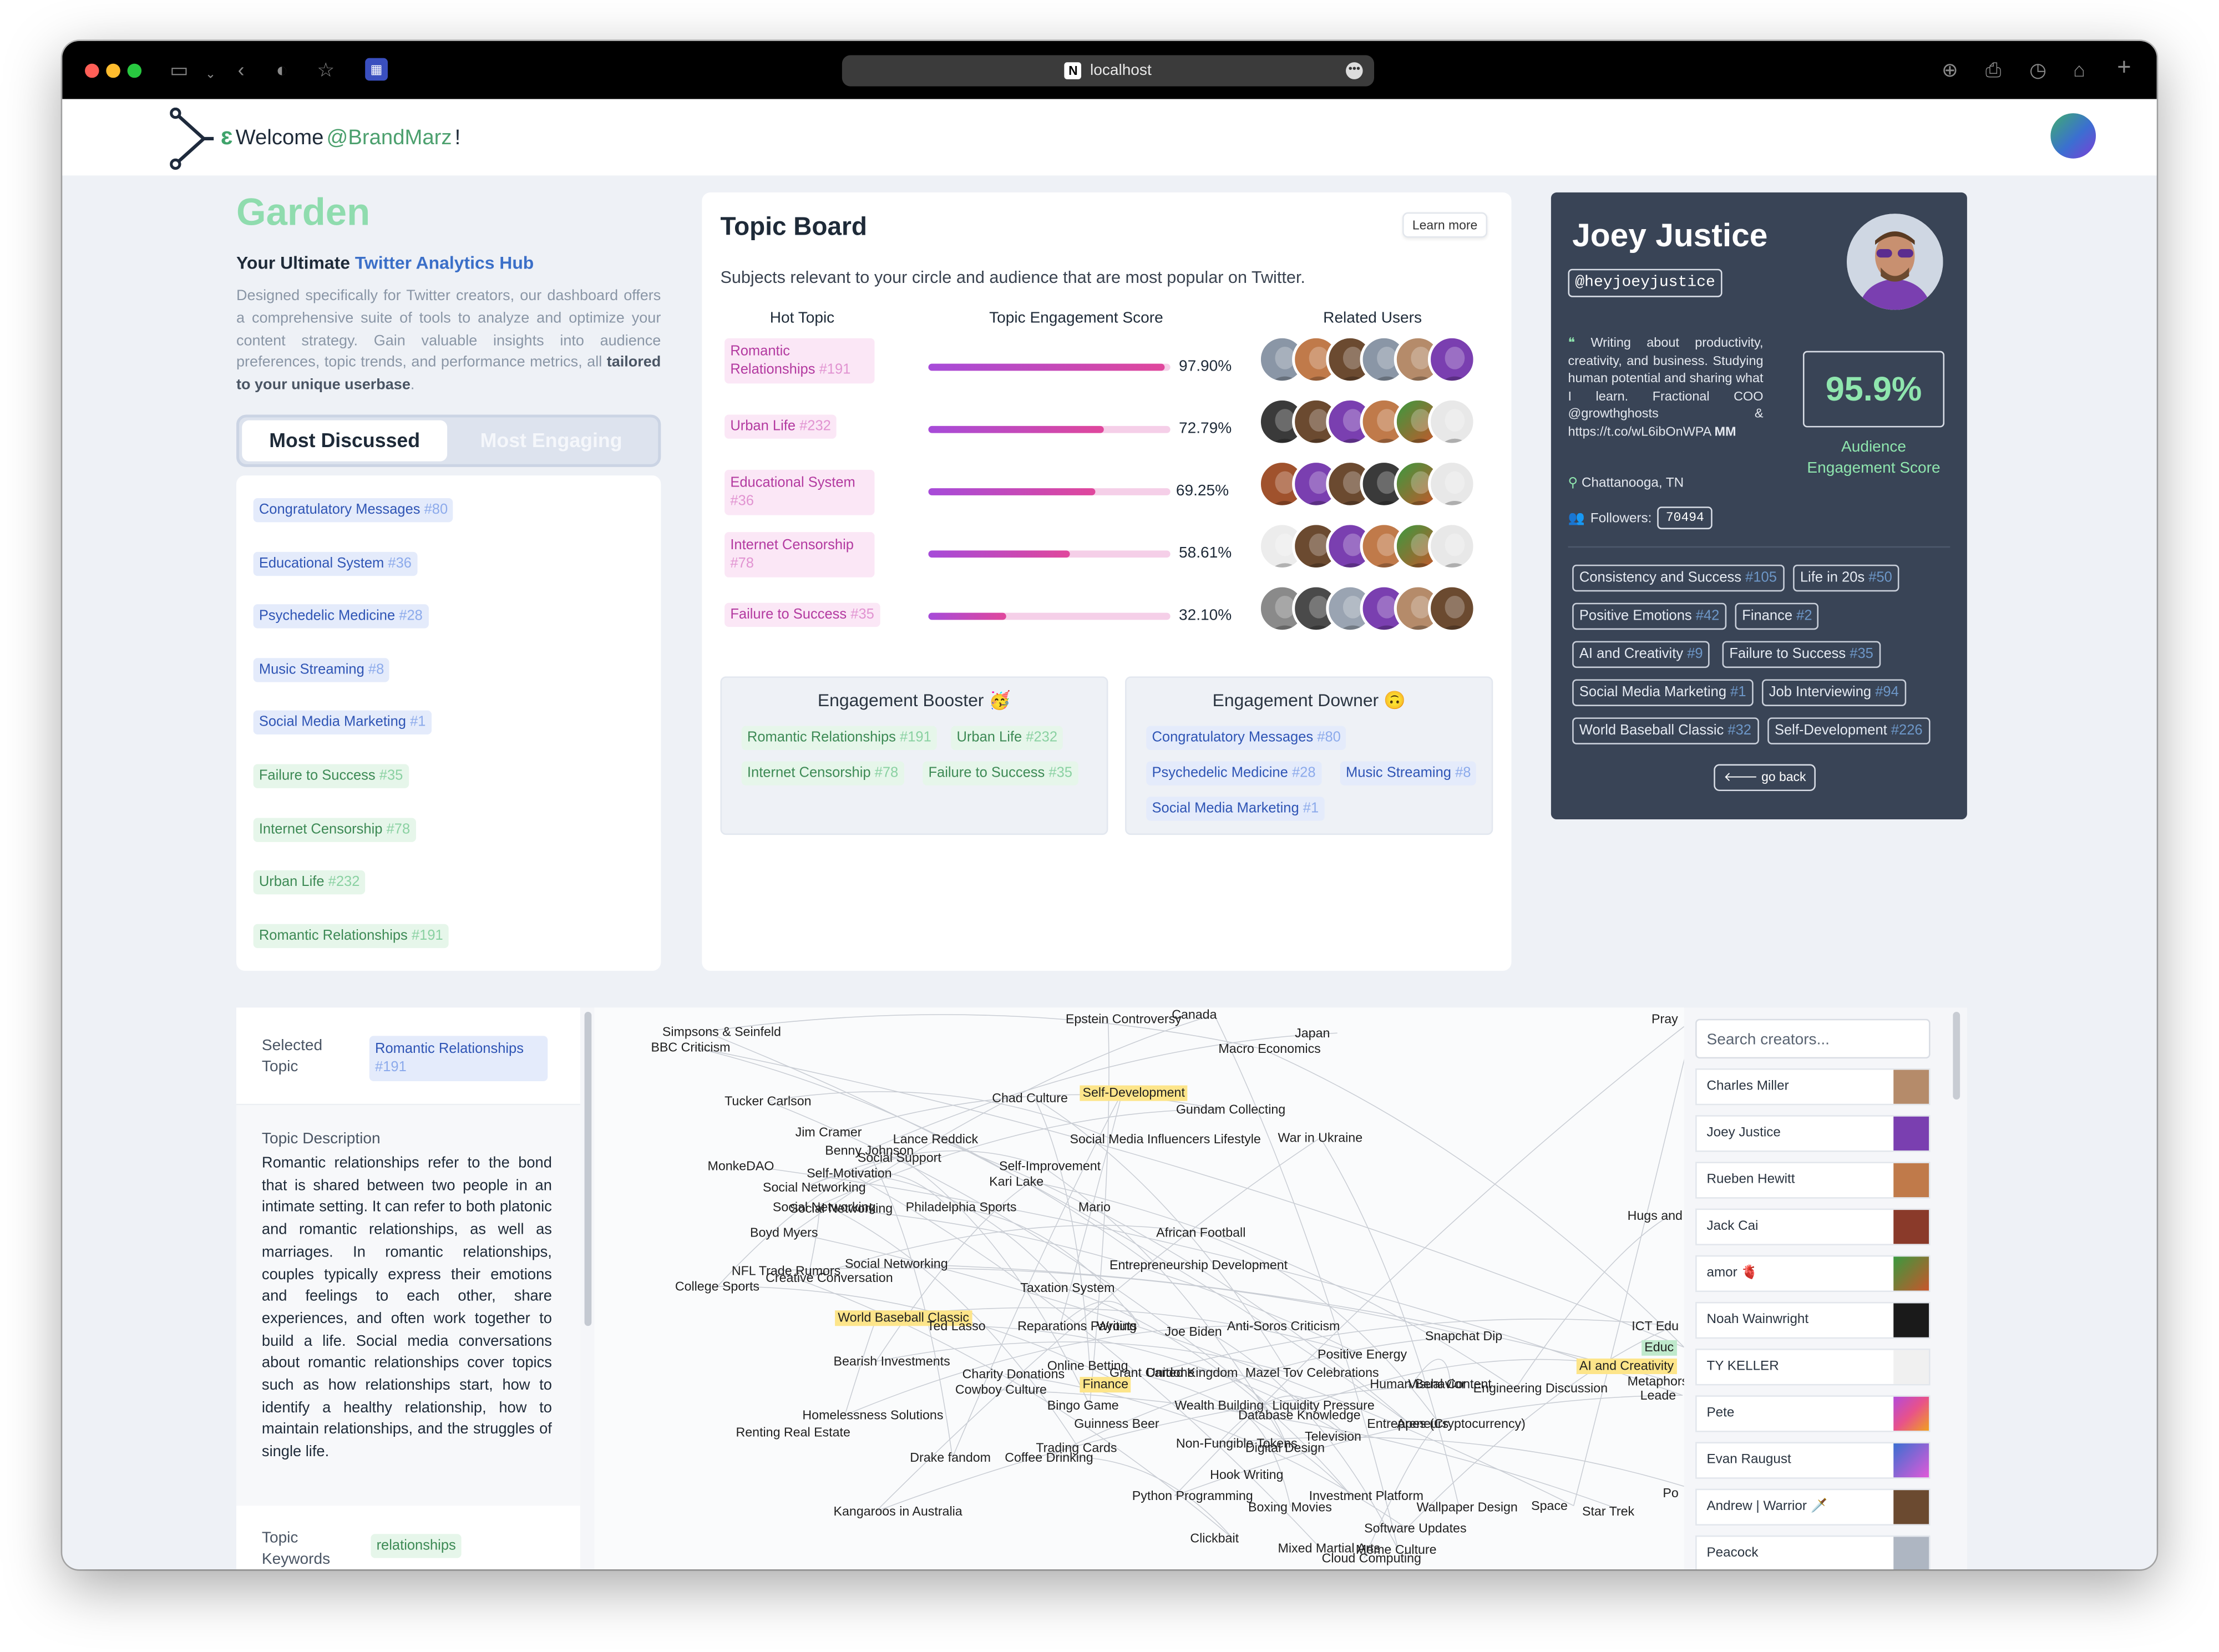 Image resolution: width=2219 pixels, height=1652 pixels. What do you see at coordinates (800, 492) in the screenshot?
I see `hot-topic-chip: Educational System #36` at bounding box center [800, 492].